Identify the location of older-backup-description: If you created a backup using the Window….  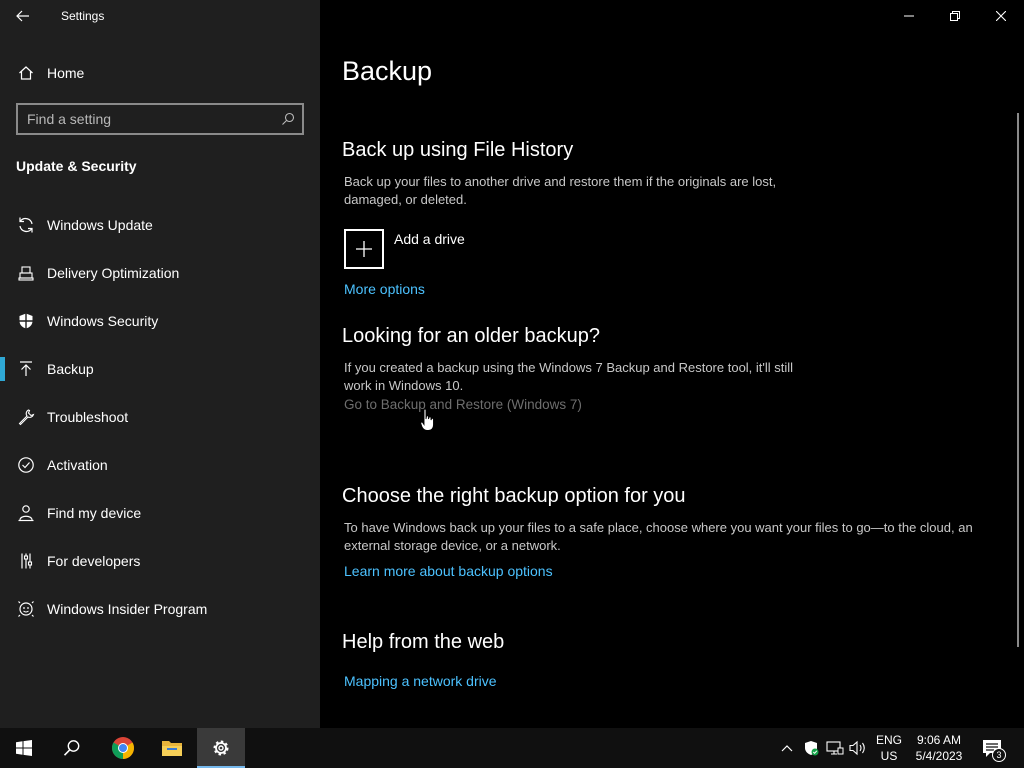
(569, 376).